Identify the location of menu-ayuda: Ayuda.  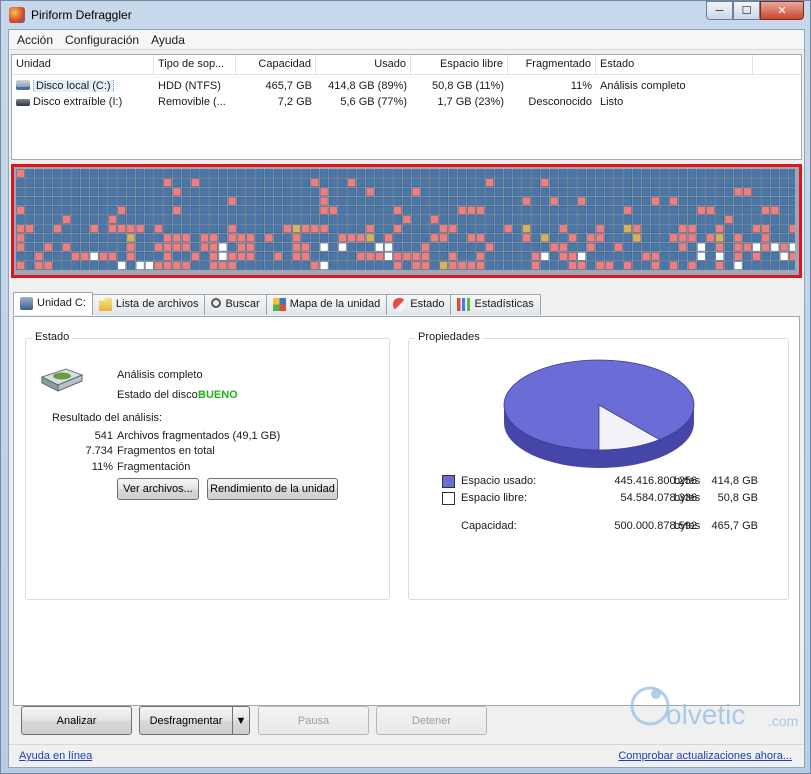
(168, 40).